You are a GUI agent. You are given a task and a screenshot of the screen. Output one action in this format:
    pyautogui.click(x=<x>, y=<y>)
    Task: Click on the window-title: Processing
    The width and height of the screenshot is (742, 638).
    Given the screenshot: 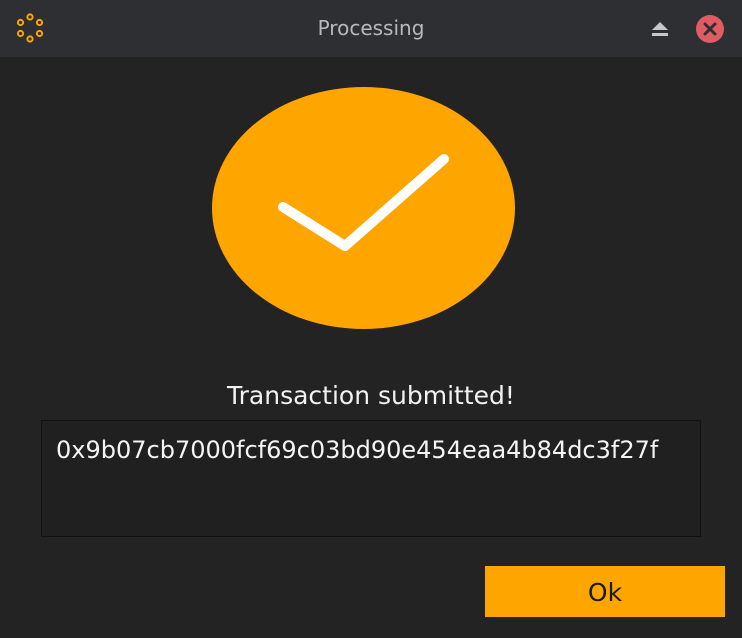 What is the action you would take?
    pyautogui.click(x=371, y=28)
    